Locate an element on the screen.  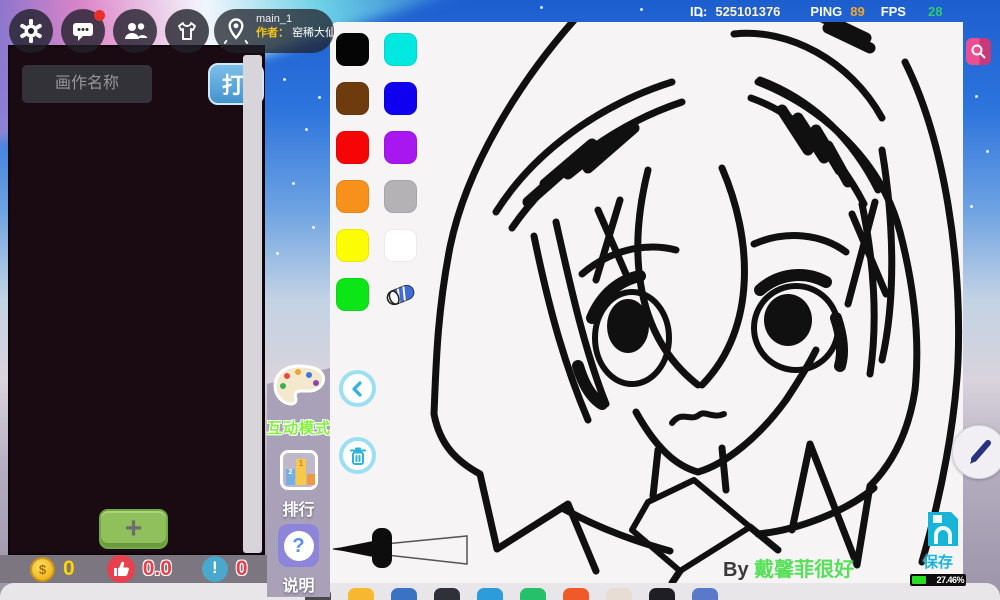
add-artwork-button: + is located at coordinates (133, 529).